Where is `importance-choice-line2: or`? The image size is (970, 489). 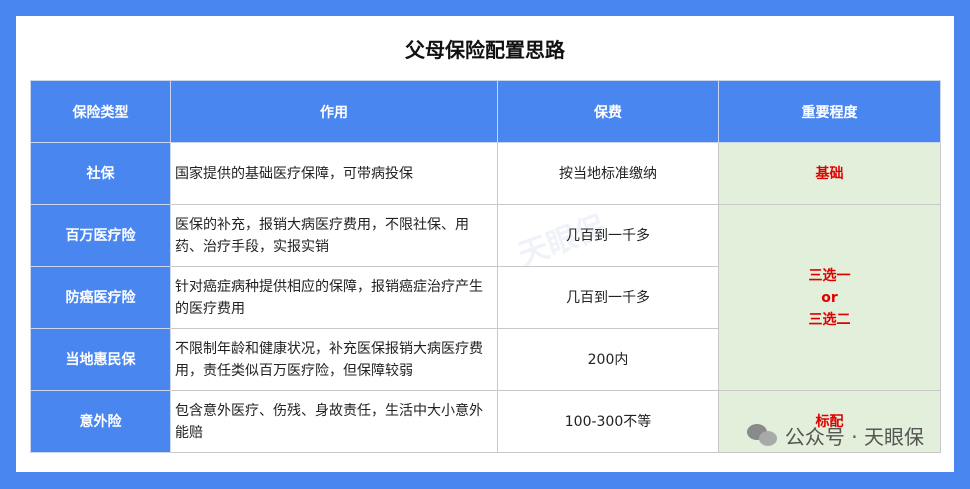 importance-choice-line2: or is located at coordinates (829, 297).